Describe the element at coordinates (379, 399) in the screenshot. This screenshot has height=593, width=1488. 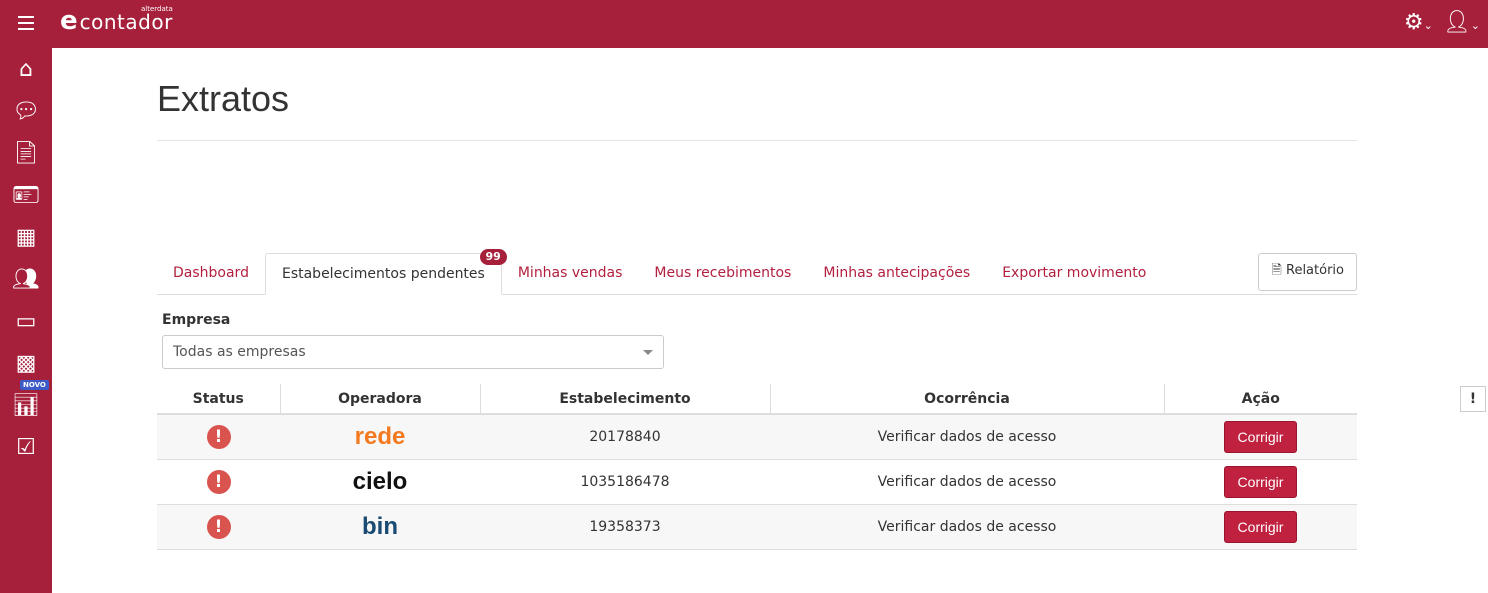
I see `header-operadora: Operadora` at that location.